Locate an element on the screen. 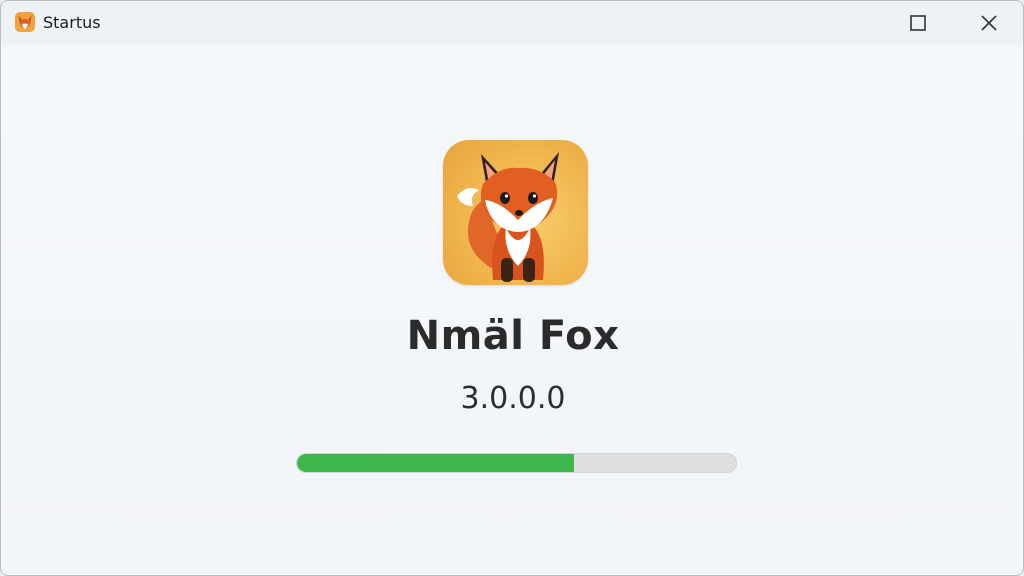  title-bar: Startus is located at coordinates (512, 23).